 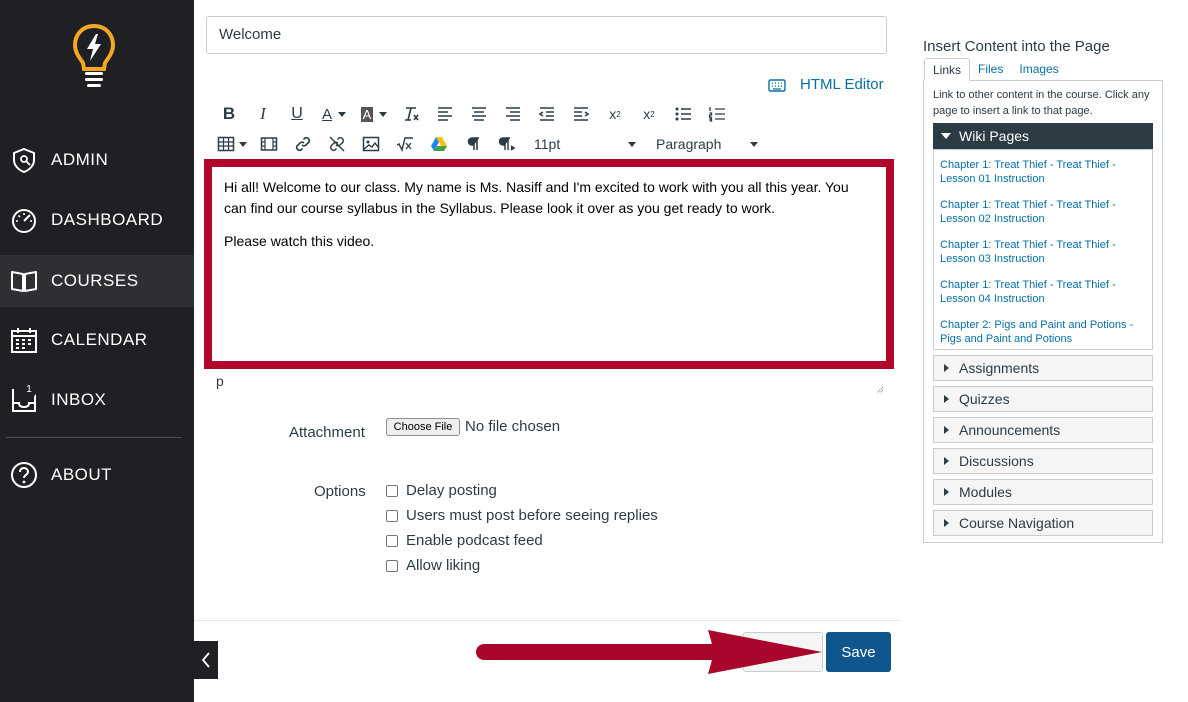 I want to click on allow-liking-checkbox, so click(x=392, y=565).